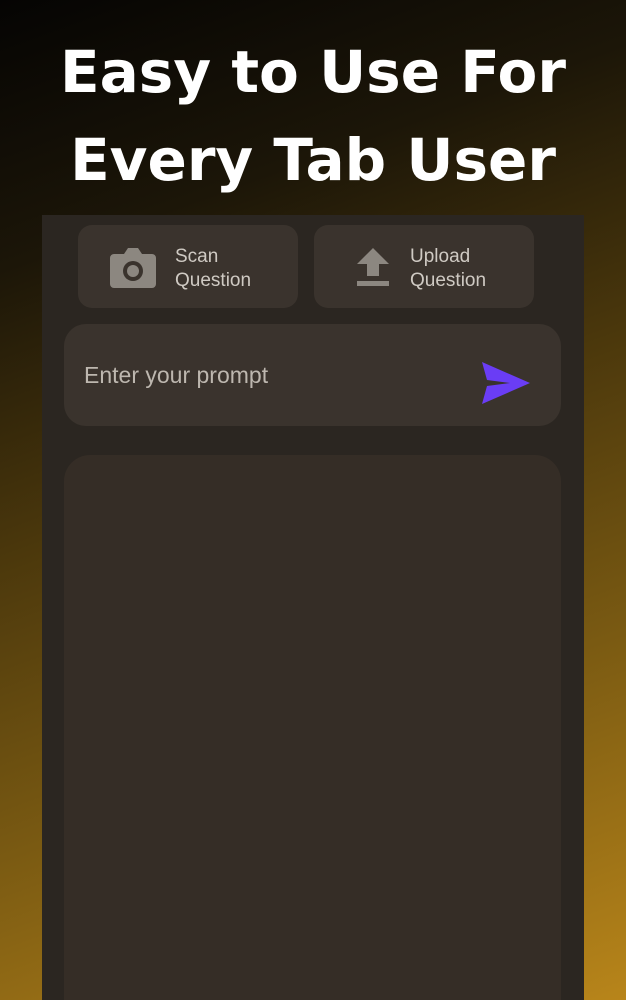 This screenshot has width=626, height=1000. I want to click on prompt-input, so click(264, 375).